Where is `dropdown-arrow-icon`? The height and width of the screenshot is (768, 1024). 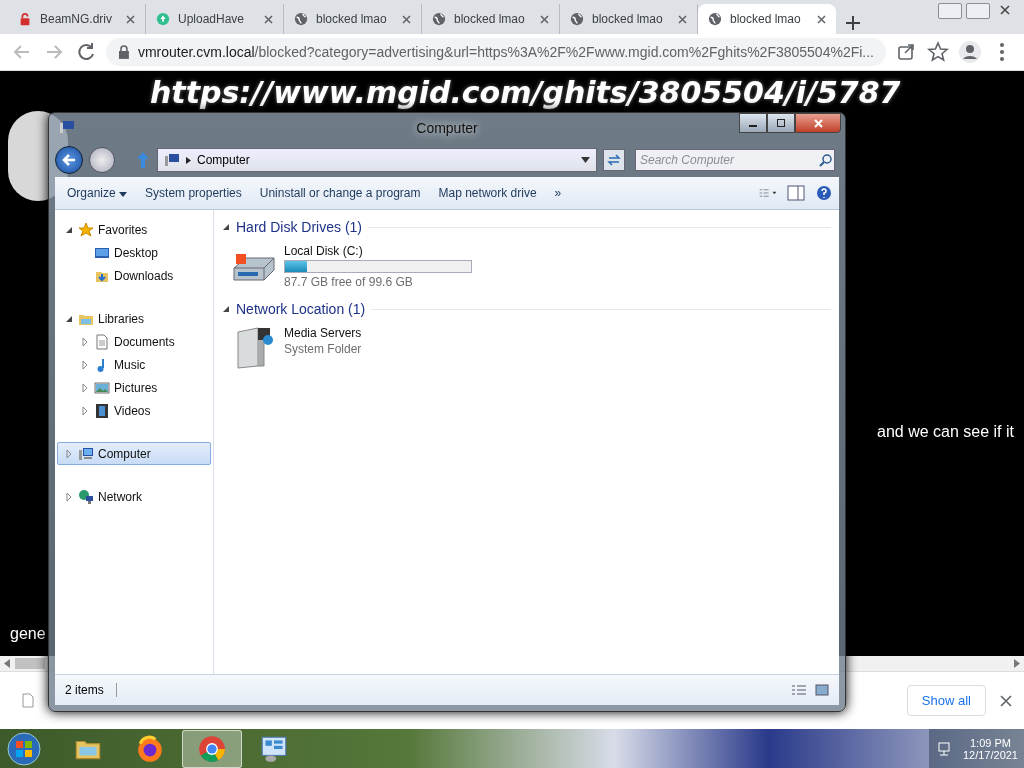 dropdown-arrow-icon is located at coordinates (585, 160).